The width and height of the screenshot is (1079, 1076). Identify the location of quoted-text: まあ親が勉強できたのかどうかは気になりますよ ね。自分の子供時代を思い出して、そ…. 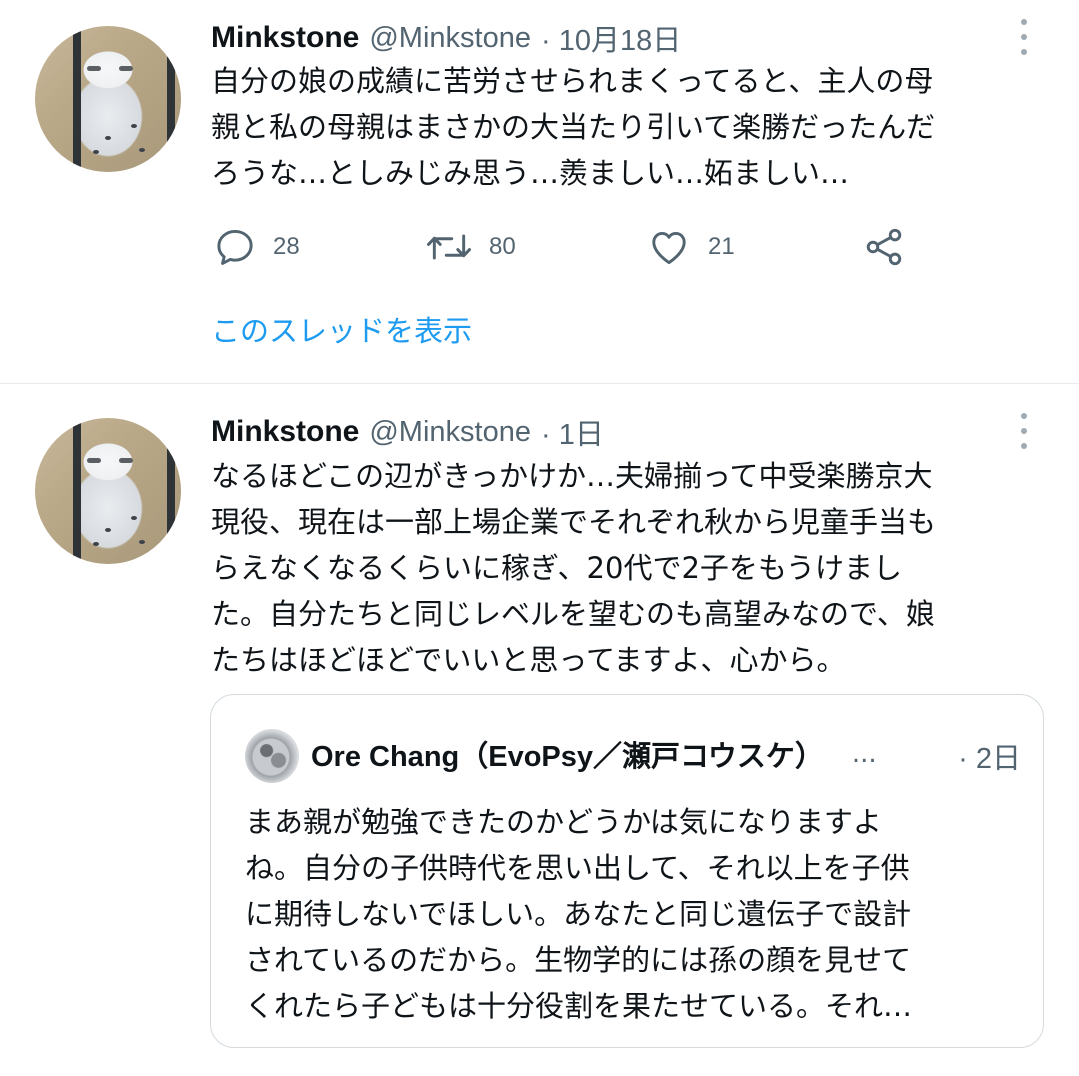
(579, 914).